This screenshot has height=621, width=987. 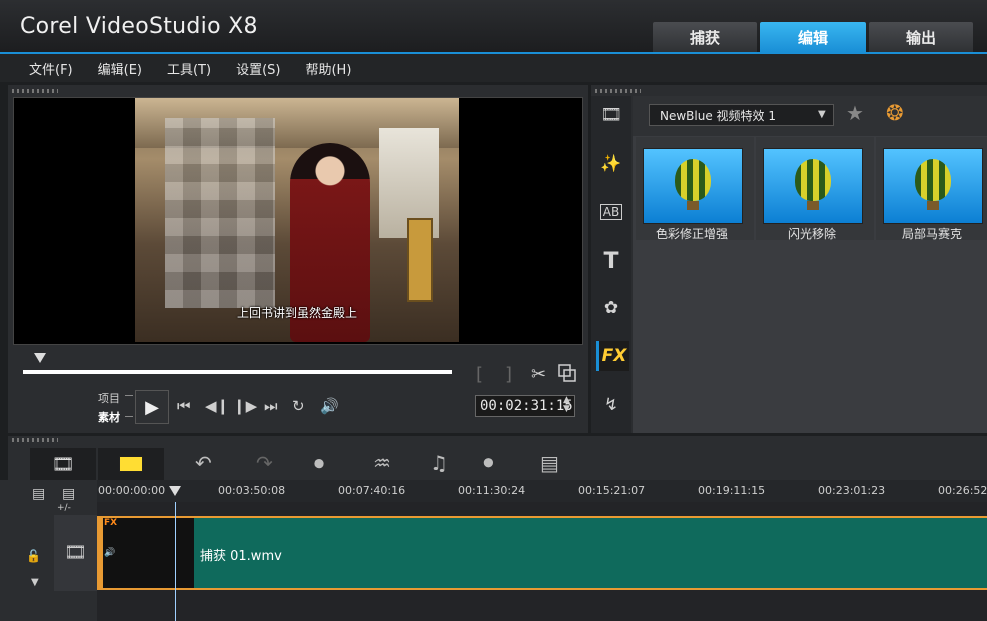 What do you see at coordinates (258, 68) in the screenshot?
I see `menu-settings: 设置(S)` at bounding box center [258, 68].